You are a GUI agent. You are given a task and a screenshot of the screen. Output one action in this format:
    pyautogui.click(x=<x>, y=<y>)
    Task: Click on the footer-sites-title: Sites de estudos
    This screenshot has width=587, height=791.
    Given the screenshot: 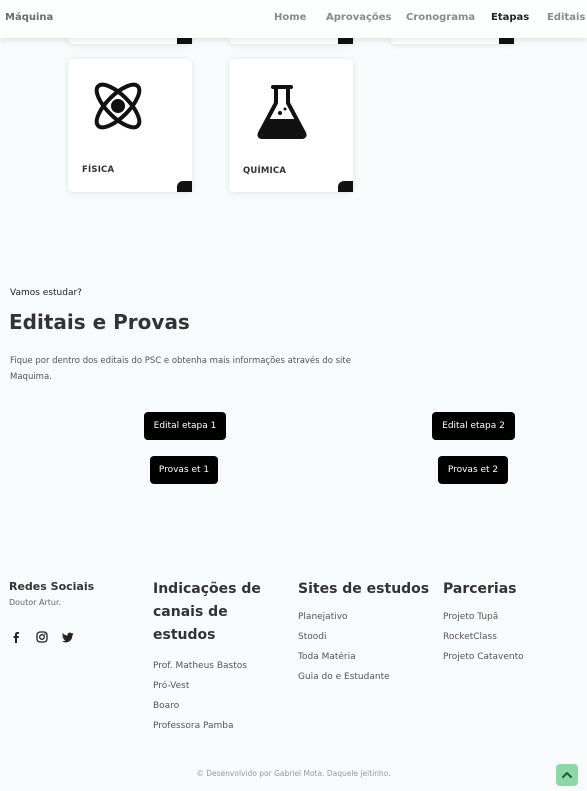 What is the action you would take?
    pyautogui.click(x=364, y=589)
    